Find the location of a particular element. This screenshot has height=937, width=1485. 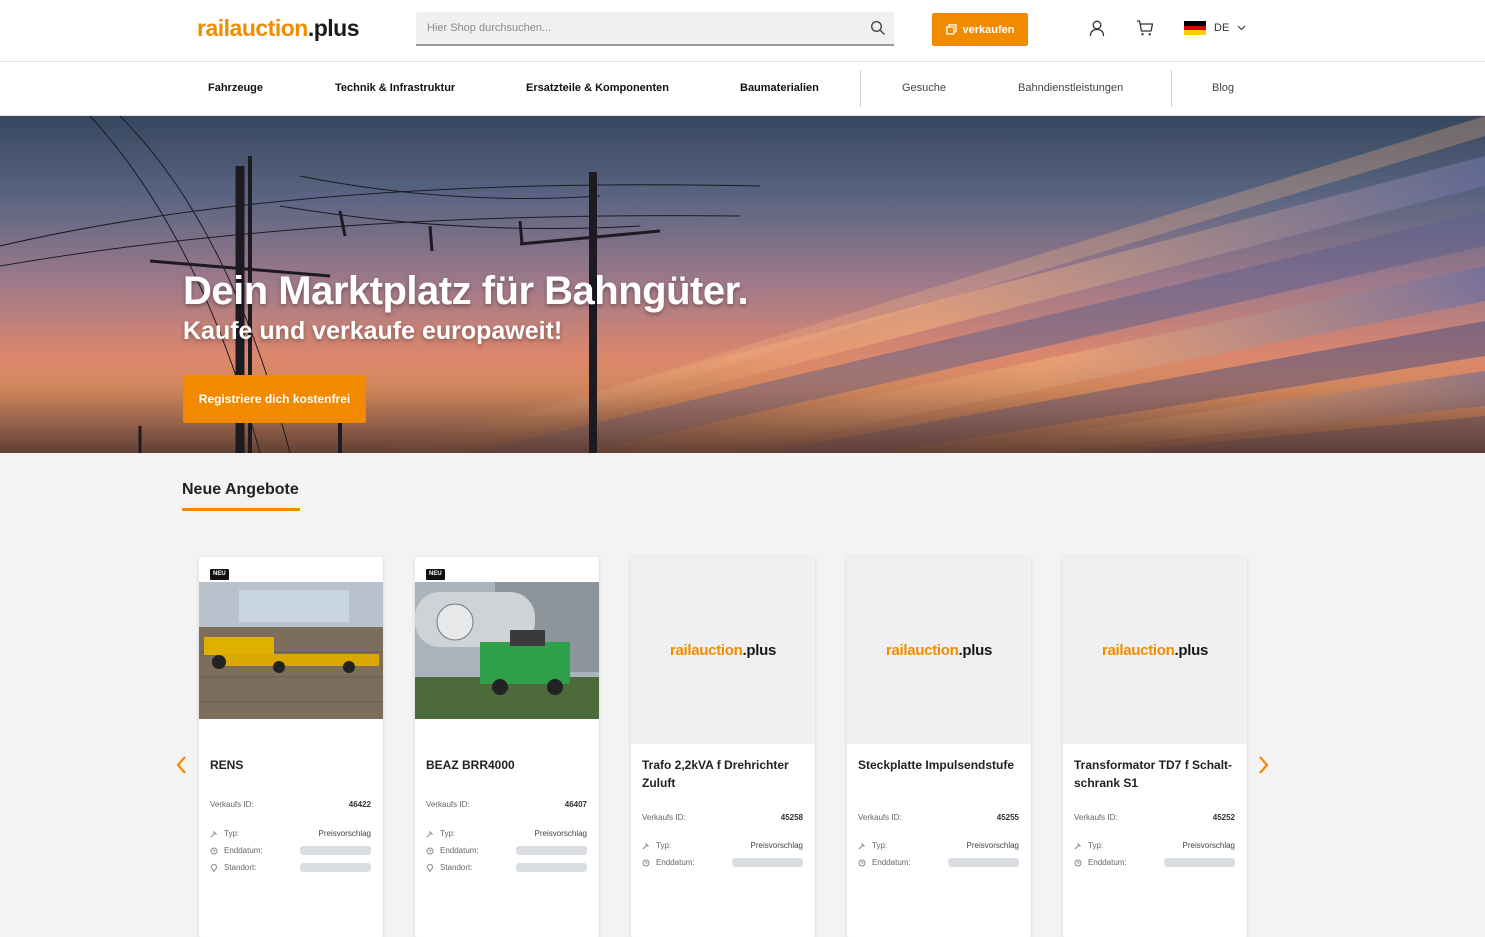

copy-icon is located at coordinates (951, 29).